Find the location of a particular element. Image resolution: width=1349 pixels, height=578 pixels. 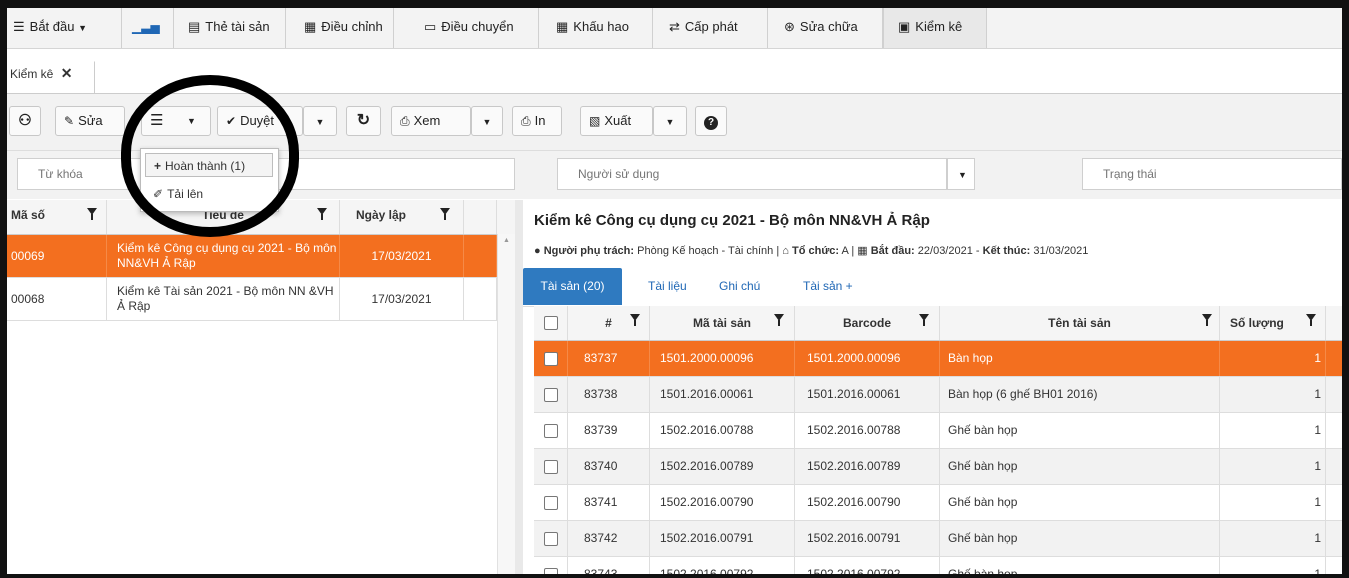

help-button: ? is located at coordinates (711, 121).